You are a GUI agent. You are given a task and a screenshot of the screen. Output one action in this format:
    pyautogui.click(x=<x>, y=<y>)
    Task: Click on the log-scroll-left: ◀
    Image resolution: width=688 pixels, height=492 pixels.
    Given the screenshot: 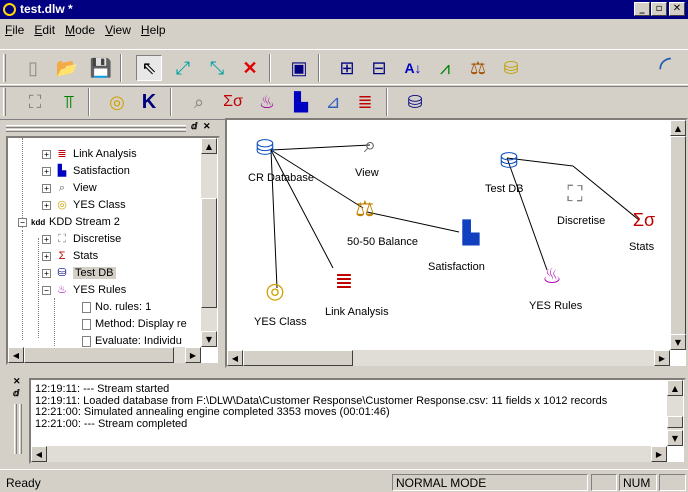 What is the action you would take?
    pyautogui.click(x=39, y=454)
    